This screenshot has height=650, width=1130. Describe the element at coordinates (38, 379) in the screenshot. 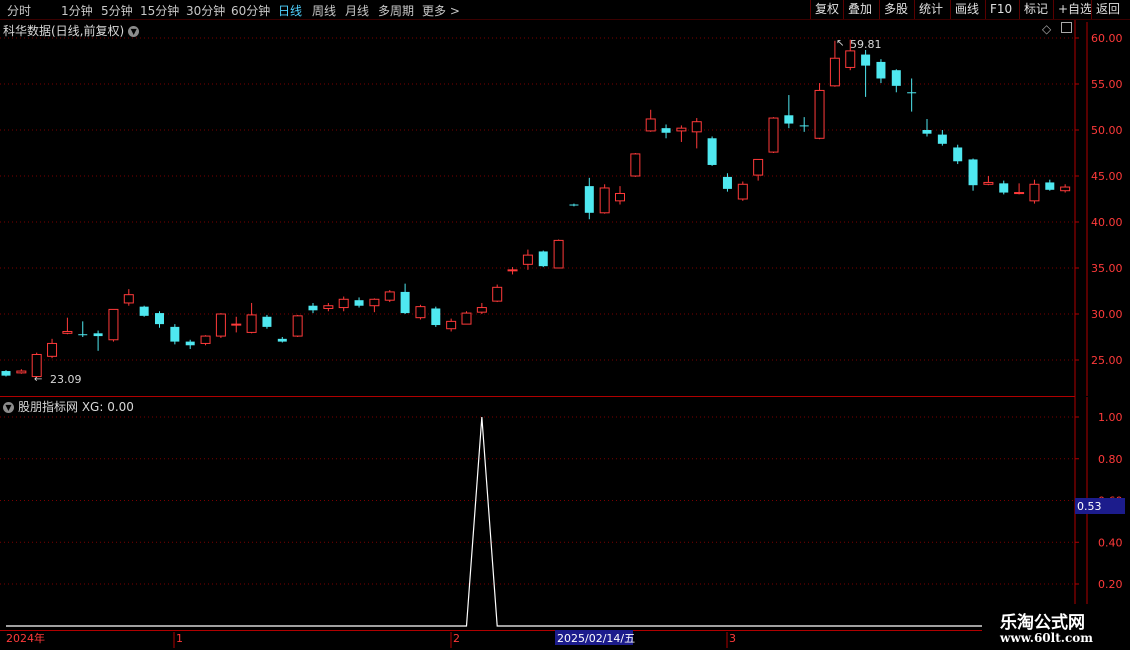

I see `low-arrow-icon: ←` at that location.